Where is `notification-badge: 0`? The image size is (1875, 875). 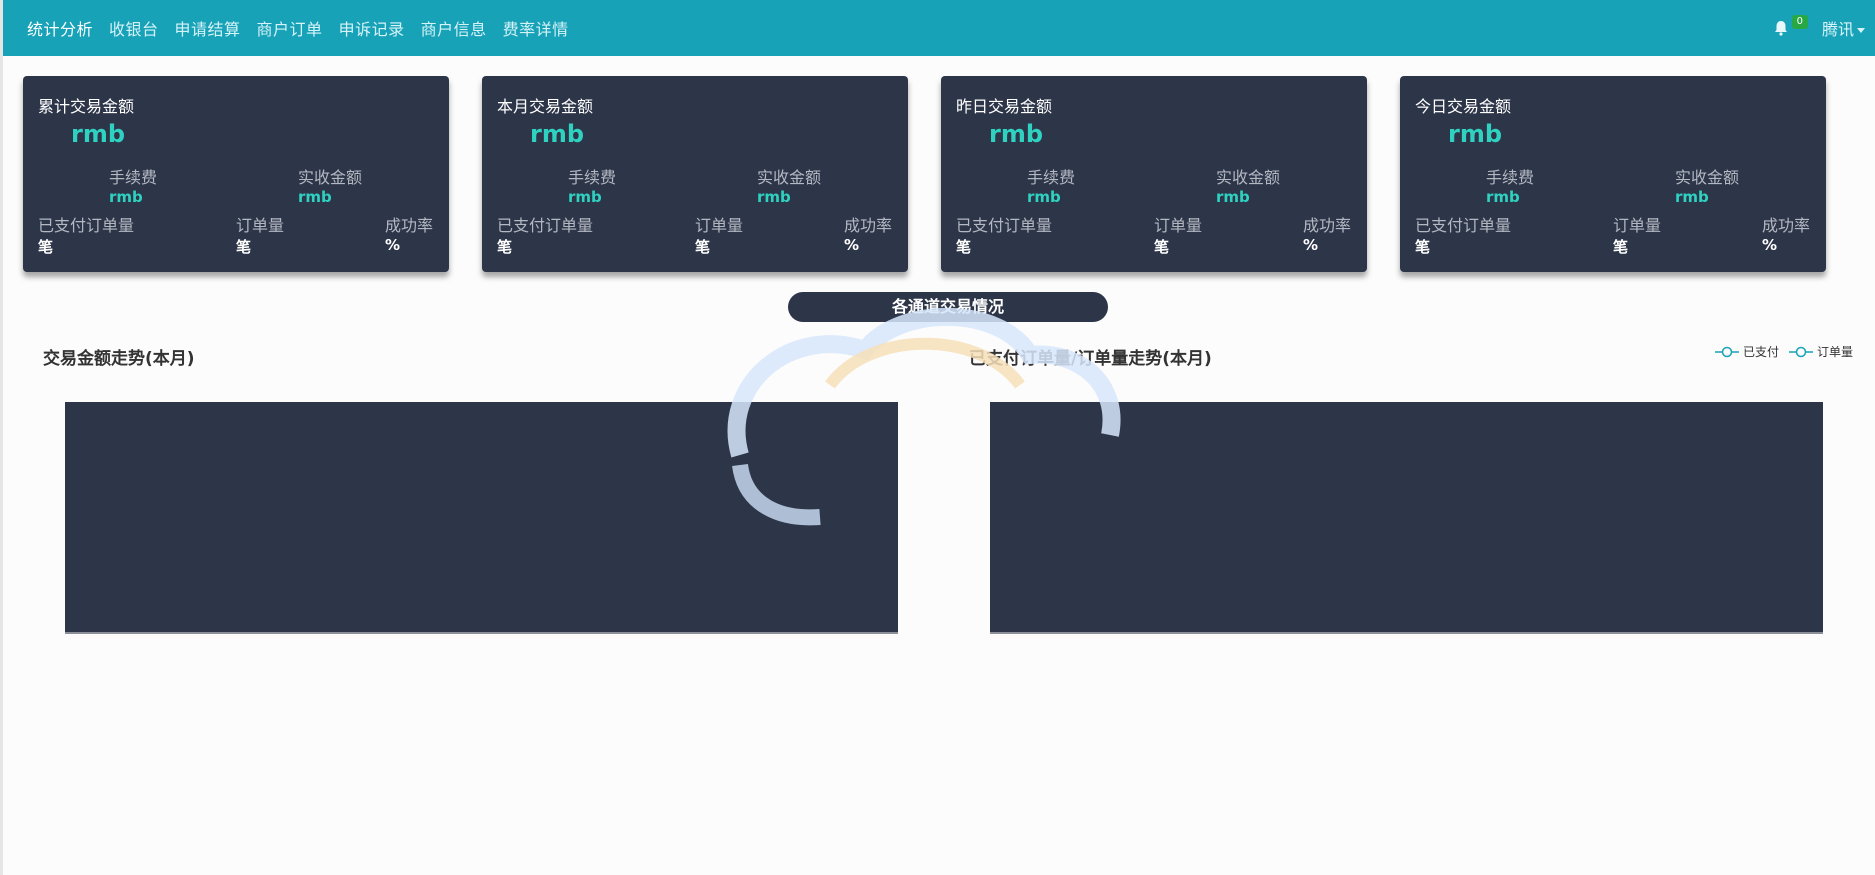
notification-badge: 0 is located at coordinates (1799, 22).